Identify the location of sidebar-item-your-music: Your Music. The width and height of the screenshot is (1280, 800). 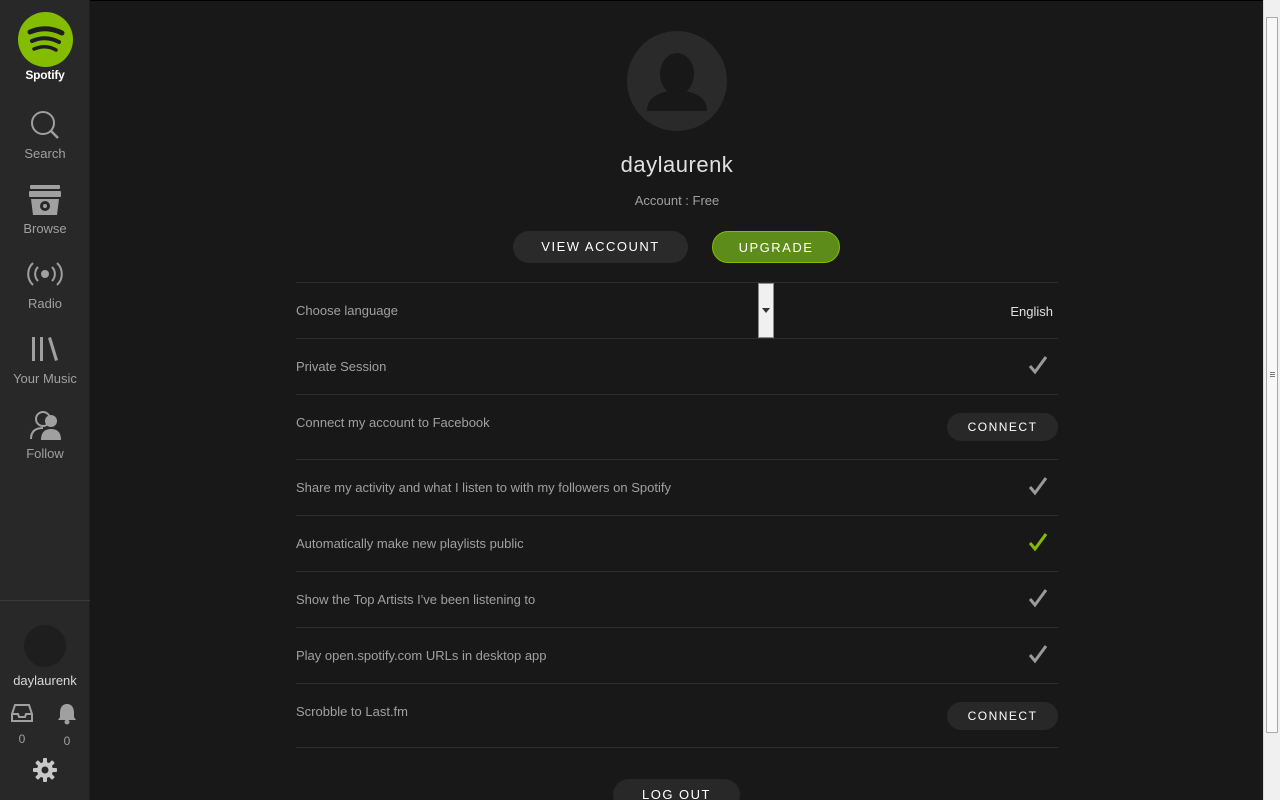
(45, 368).